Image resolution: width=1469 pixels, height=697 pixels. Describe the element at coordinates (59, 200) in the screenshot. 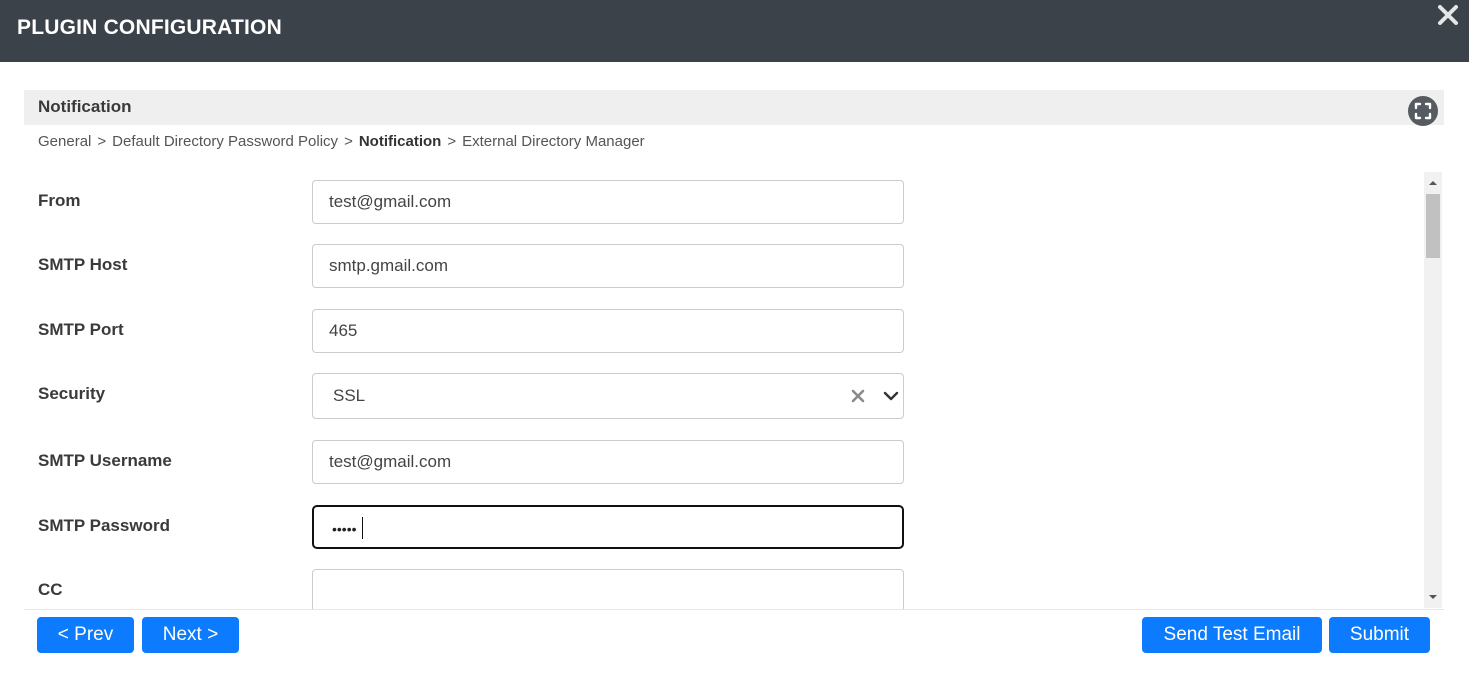

I see `from-label: From` at that location.